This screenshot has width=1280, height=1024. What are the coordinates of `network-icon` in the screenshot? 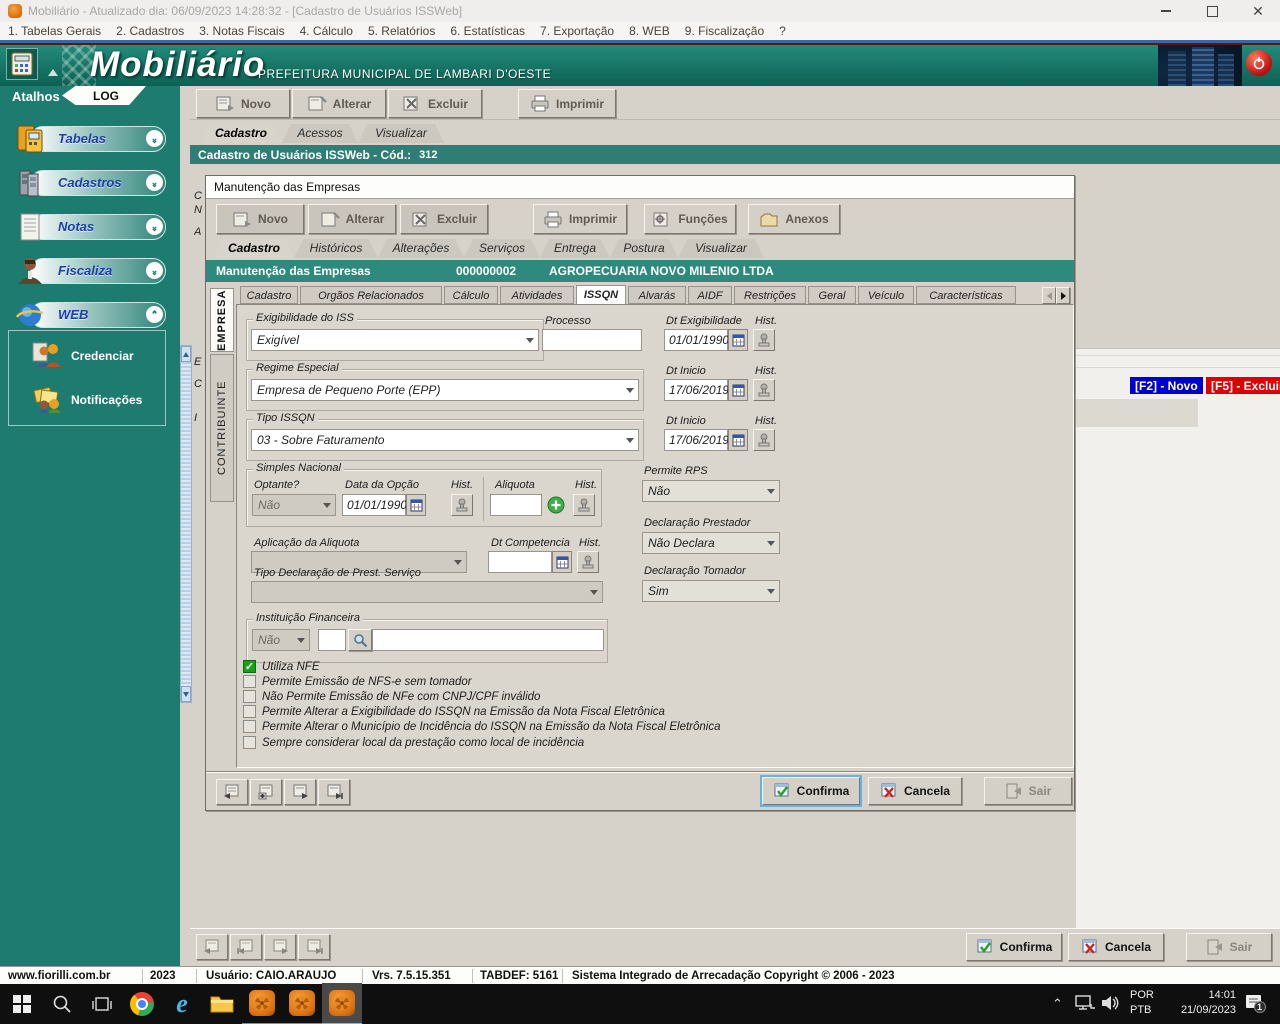 It's located at (1085, 1005).